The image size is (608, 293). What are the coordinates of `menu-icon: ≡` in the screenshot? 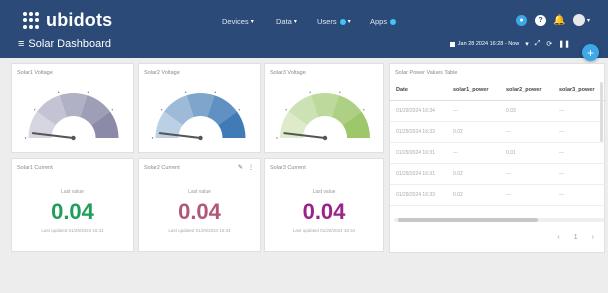 It's located at (21, 44).